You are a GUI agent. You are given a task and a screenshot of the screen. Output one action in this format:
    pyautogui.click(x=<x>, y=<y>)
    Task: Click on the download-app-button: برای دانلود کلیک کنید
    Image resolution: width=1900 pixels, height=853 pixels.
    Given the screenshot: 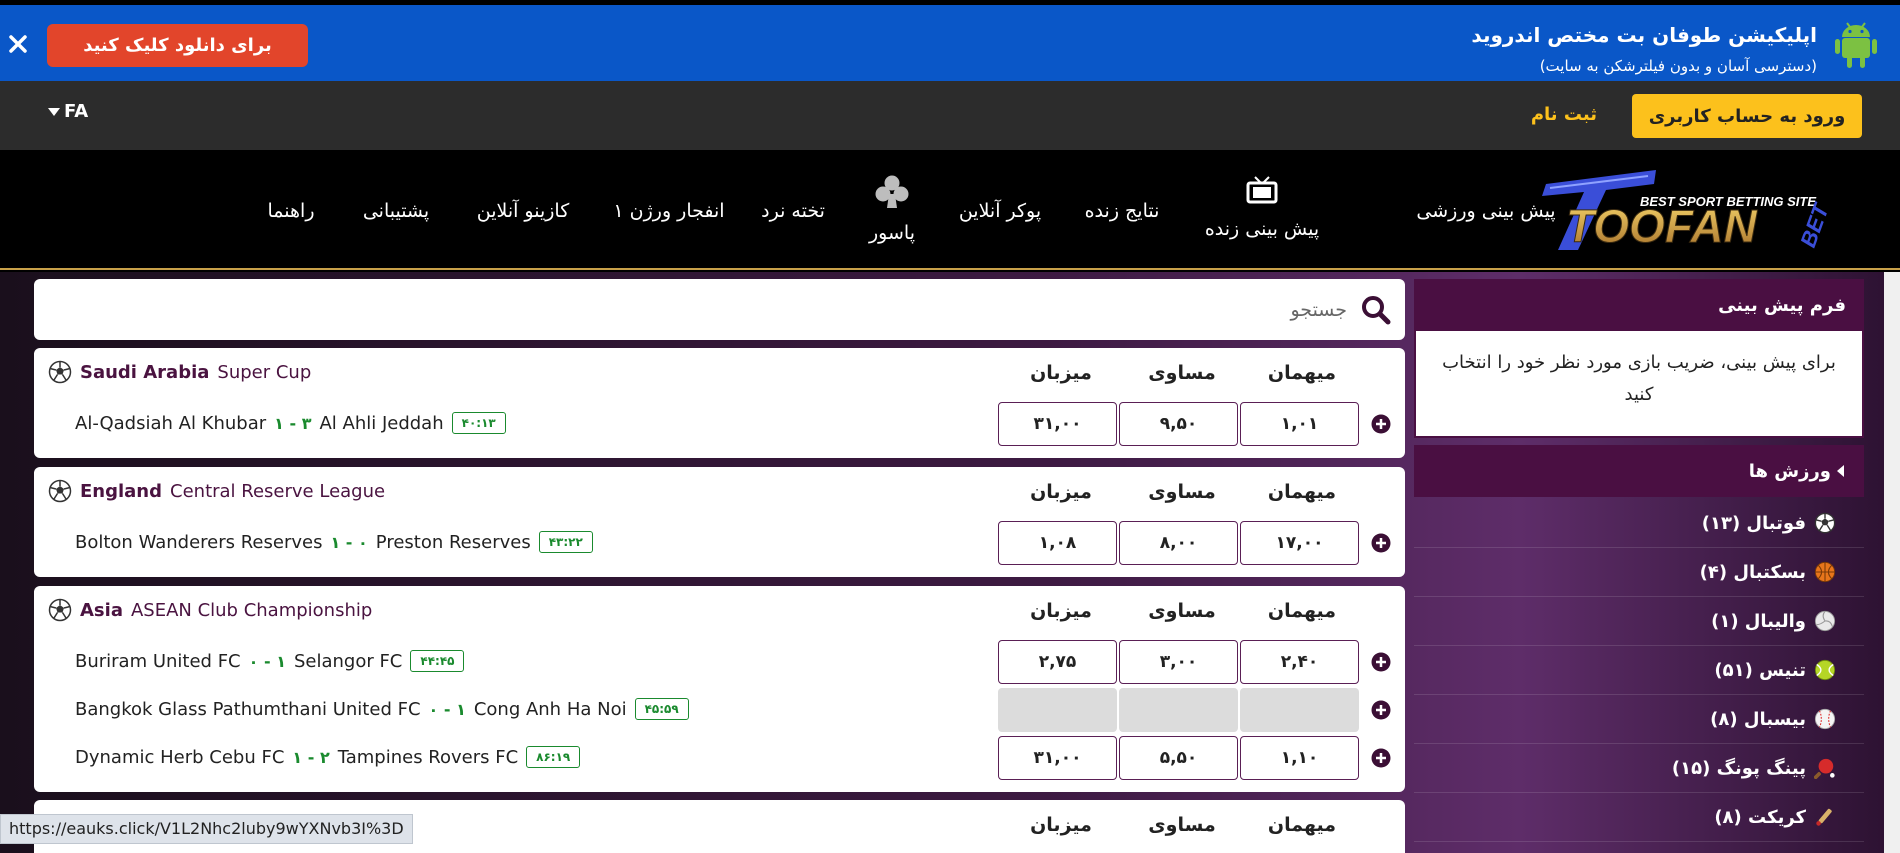 What is the action you would take?
    pyautogui.click(x=177, y=45)
    